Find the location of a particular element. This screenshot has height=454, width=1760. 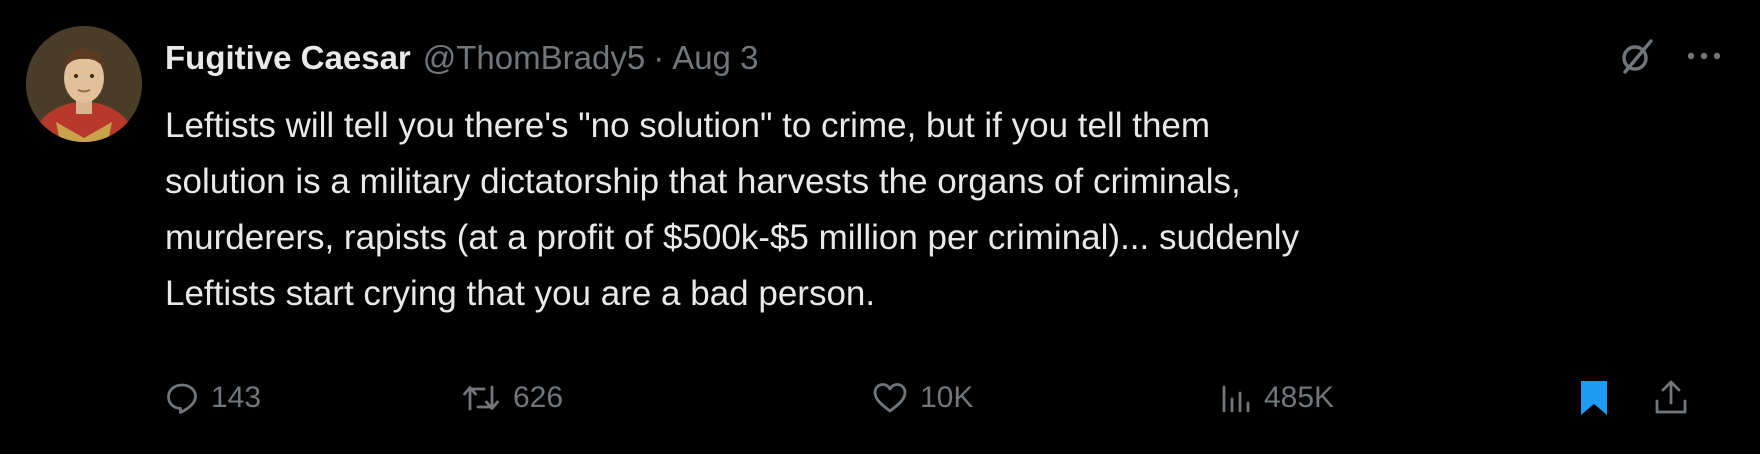

bookmark-icon is located at coordinates (1594, 398).